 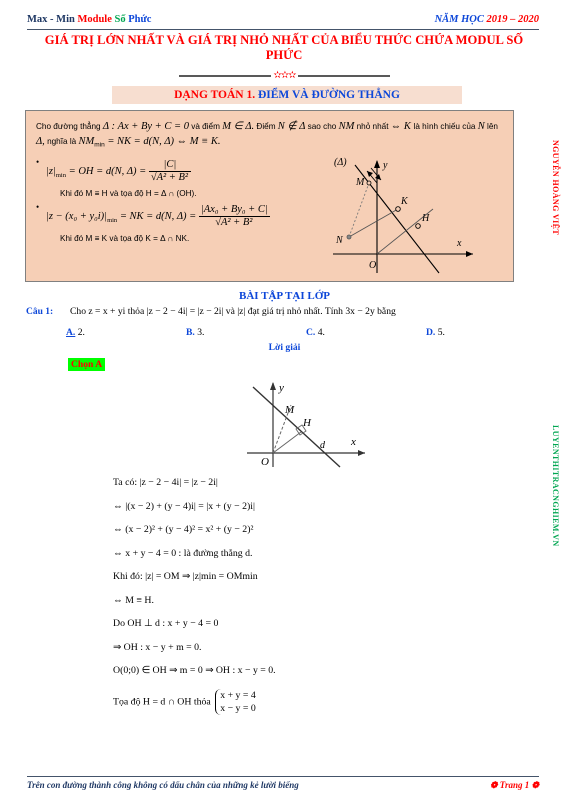 I want to click on diagram1-label-M: M, so click(x=360, y=182).